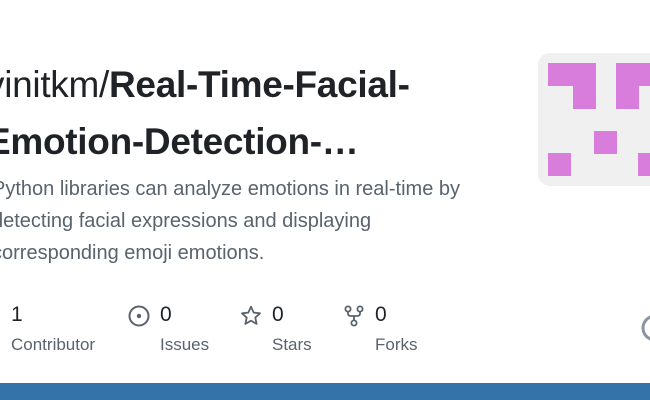 Image resolution: width=650 pixels, height=400 pixels. I want to click on contributors-label: Contributor, so click(53, 344).